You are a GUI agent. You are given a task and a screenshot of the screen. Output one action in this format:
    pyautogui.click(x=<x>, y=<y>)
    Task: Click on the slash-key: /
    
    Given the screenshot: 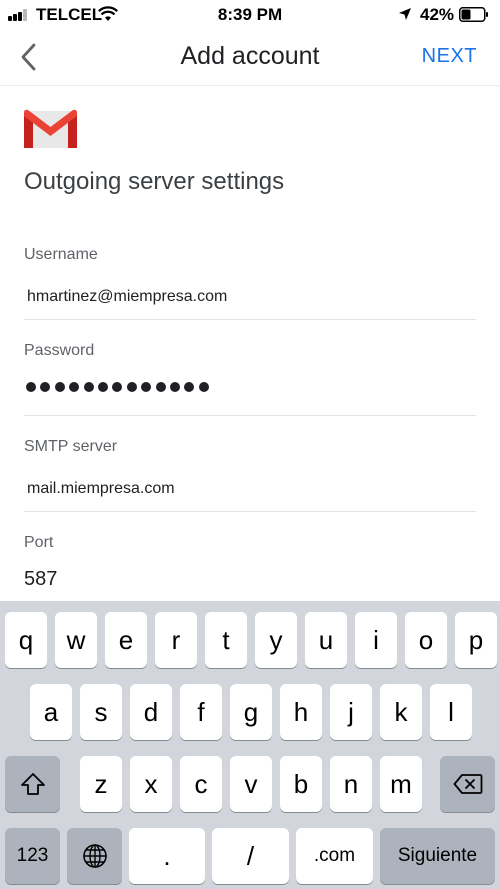 What is the action you would take?
    pyautogui.click(x=250, y=856)
    